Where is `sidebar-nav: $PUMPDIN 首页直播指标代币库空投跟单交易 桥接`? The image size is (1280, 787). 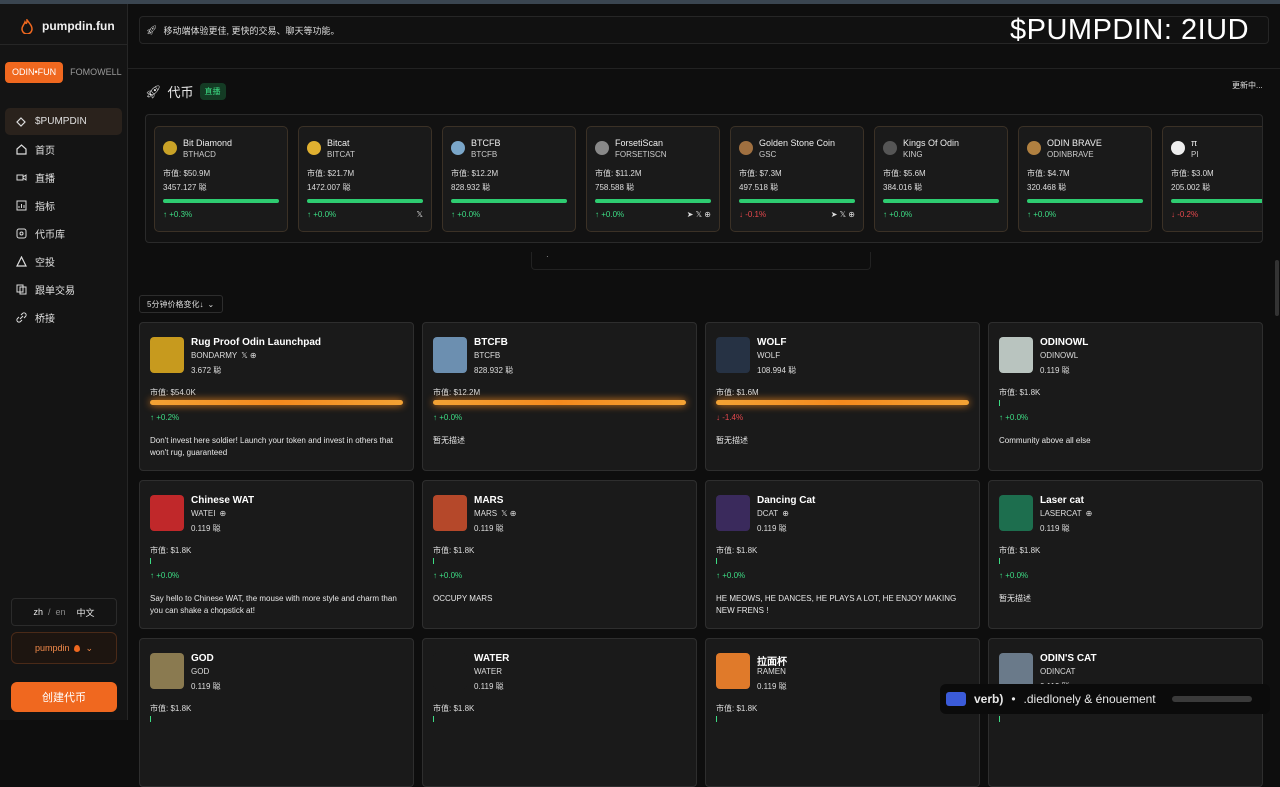
sidebar-nav: $PUMPDIN 首页直播指标代币库空投跟单交易 桥接 is located at coordinates (63, 220).